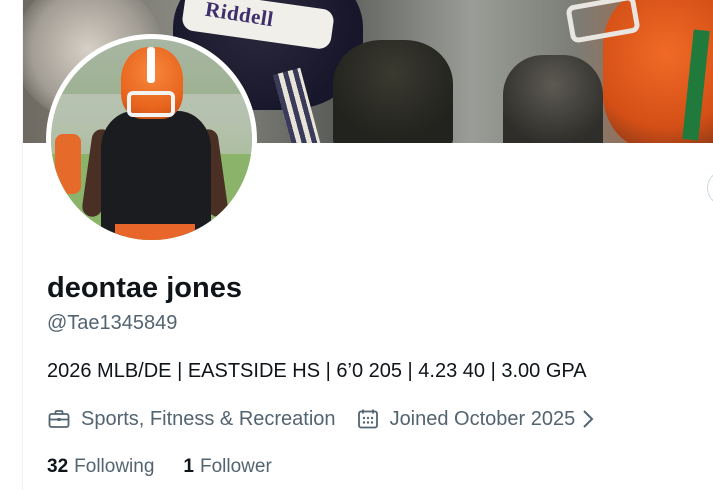  I want to click on briefcase-icon, so click(59, 419).